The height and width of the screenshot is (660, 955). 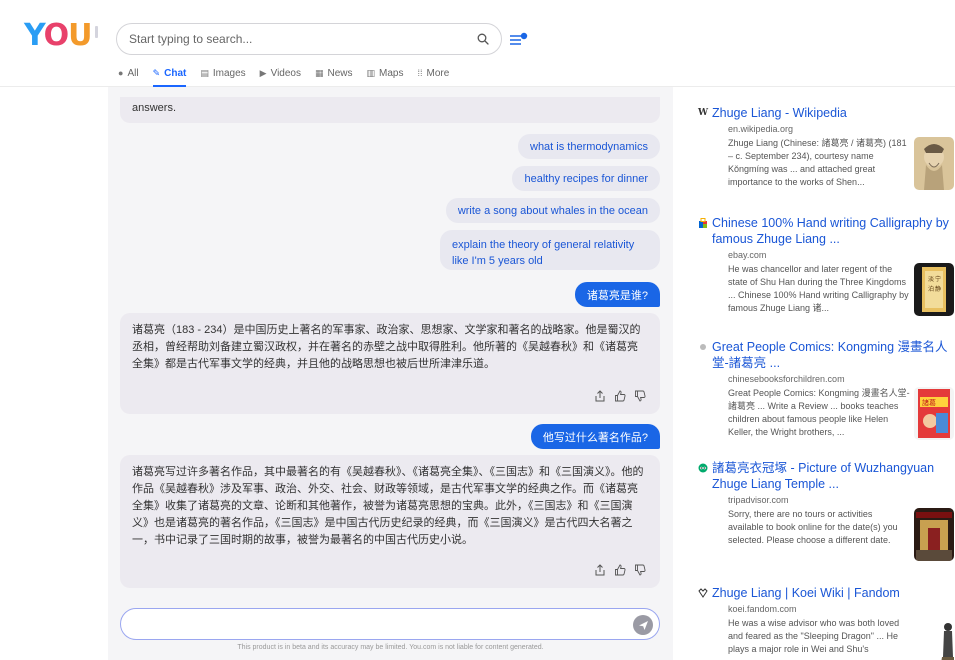 I want to click on tab-all: ● All, so click(x=128, y=73).